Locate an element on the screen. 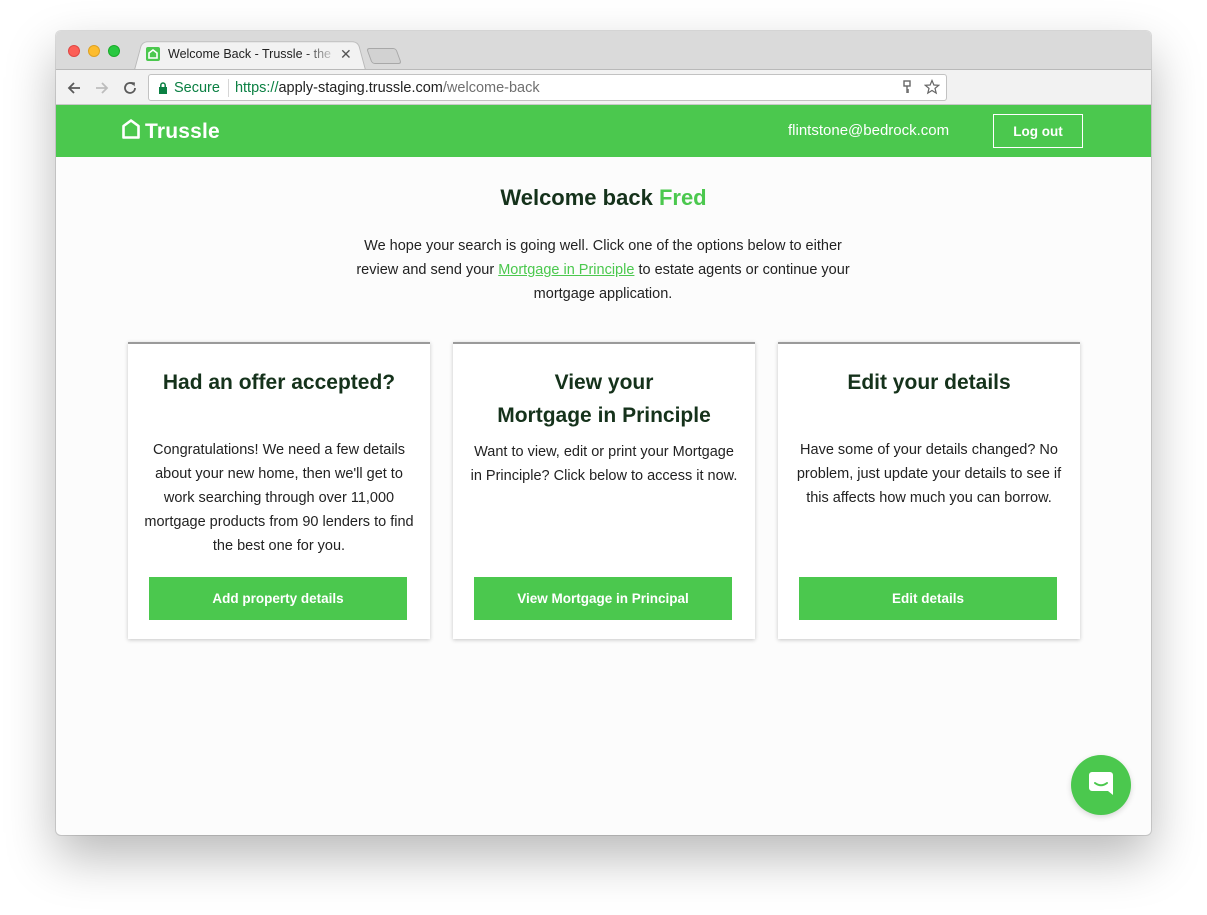 This screenshot has width=1207, height=915. tab-strip: Welcome Back - Trussle - the ✕ is located at coordinates (603, 50).